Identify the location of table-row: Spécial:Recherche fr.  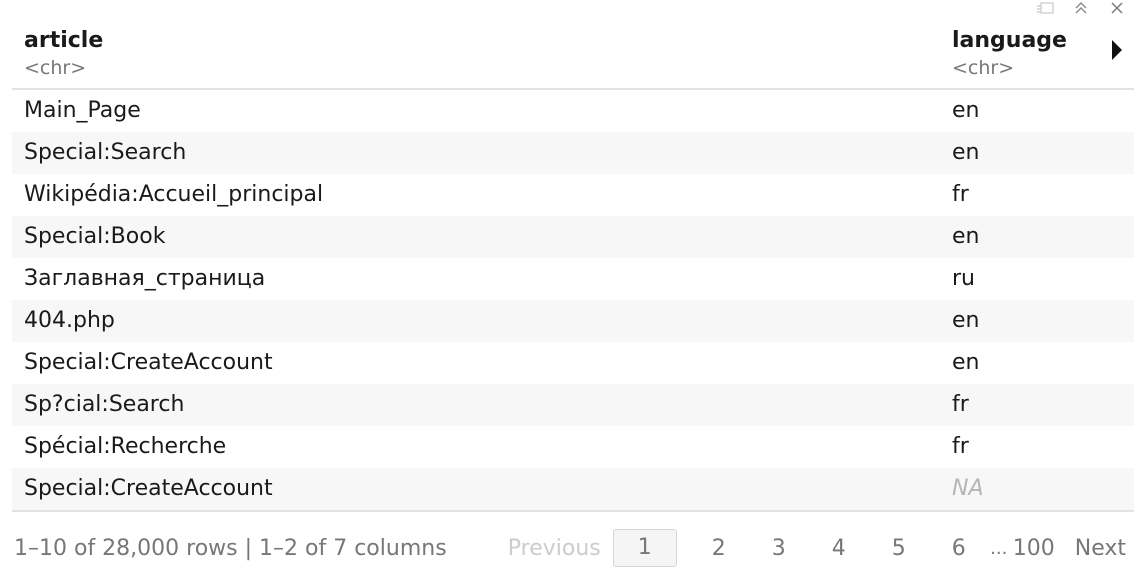
(573, 447).